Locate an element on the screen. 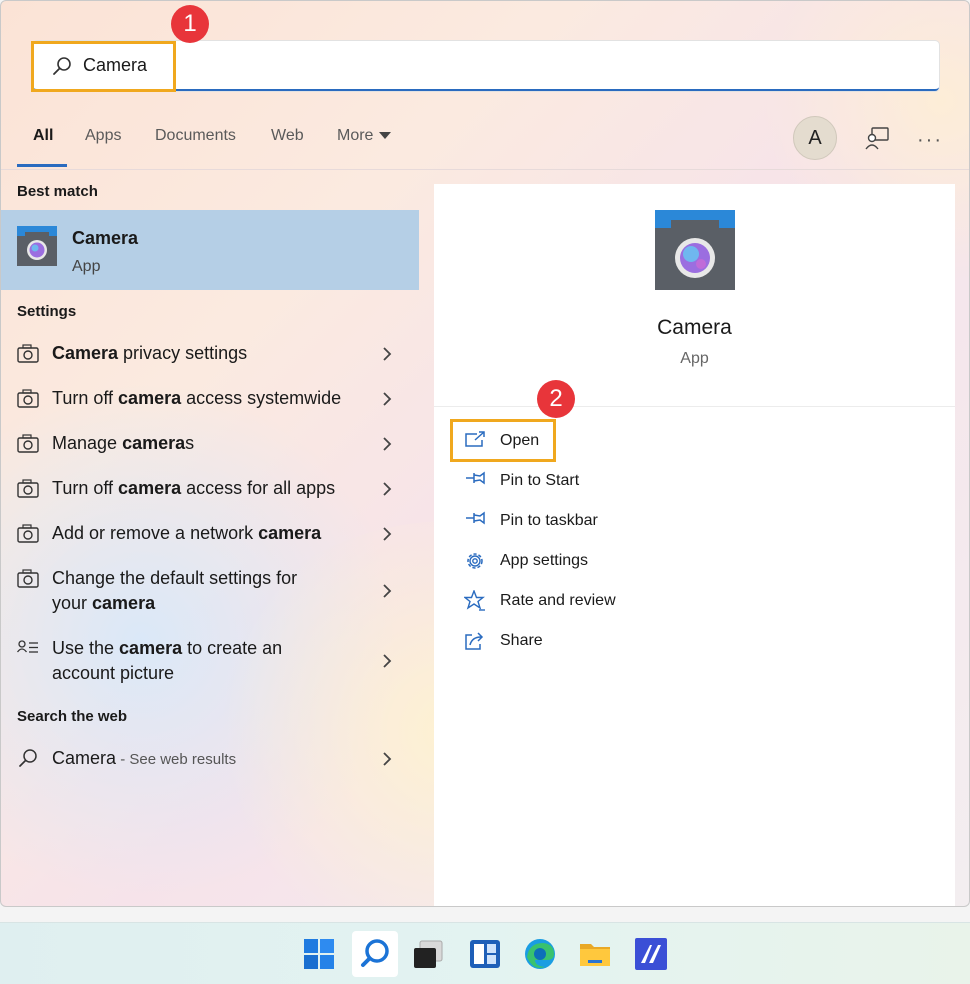 Image resolution: width=970 pixels, height=984 pixels. app-settings-label: App settings is located at coordinates (544, 560).